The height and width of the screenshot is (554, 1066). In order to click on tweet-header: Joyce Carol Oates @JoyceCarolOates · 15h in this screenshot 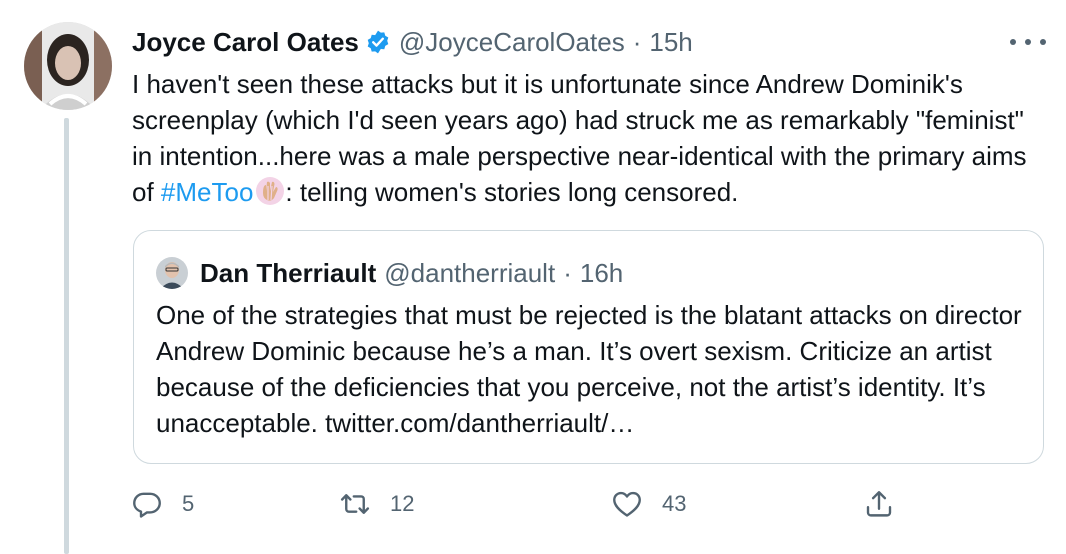, I will do `click(412, 42)`.